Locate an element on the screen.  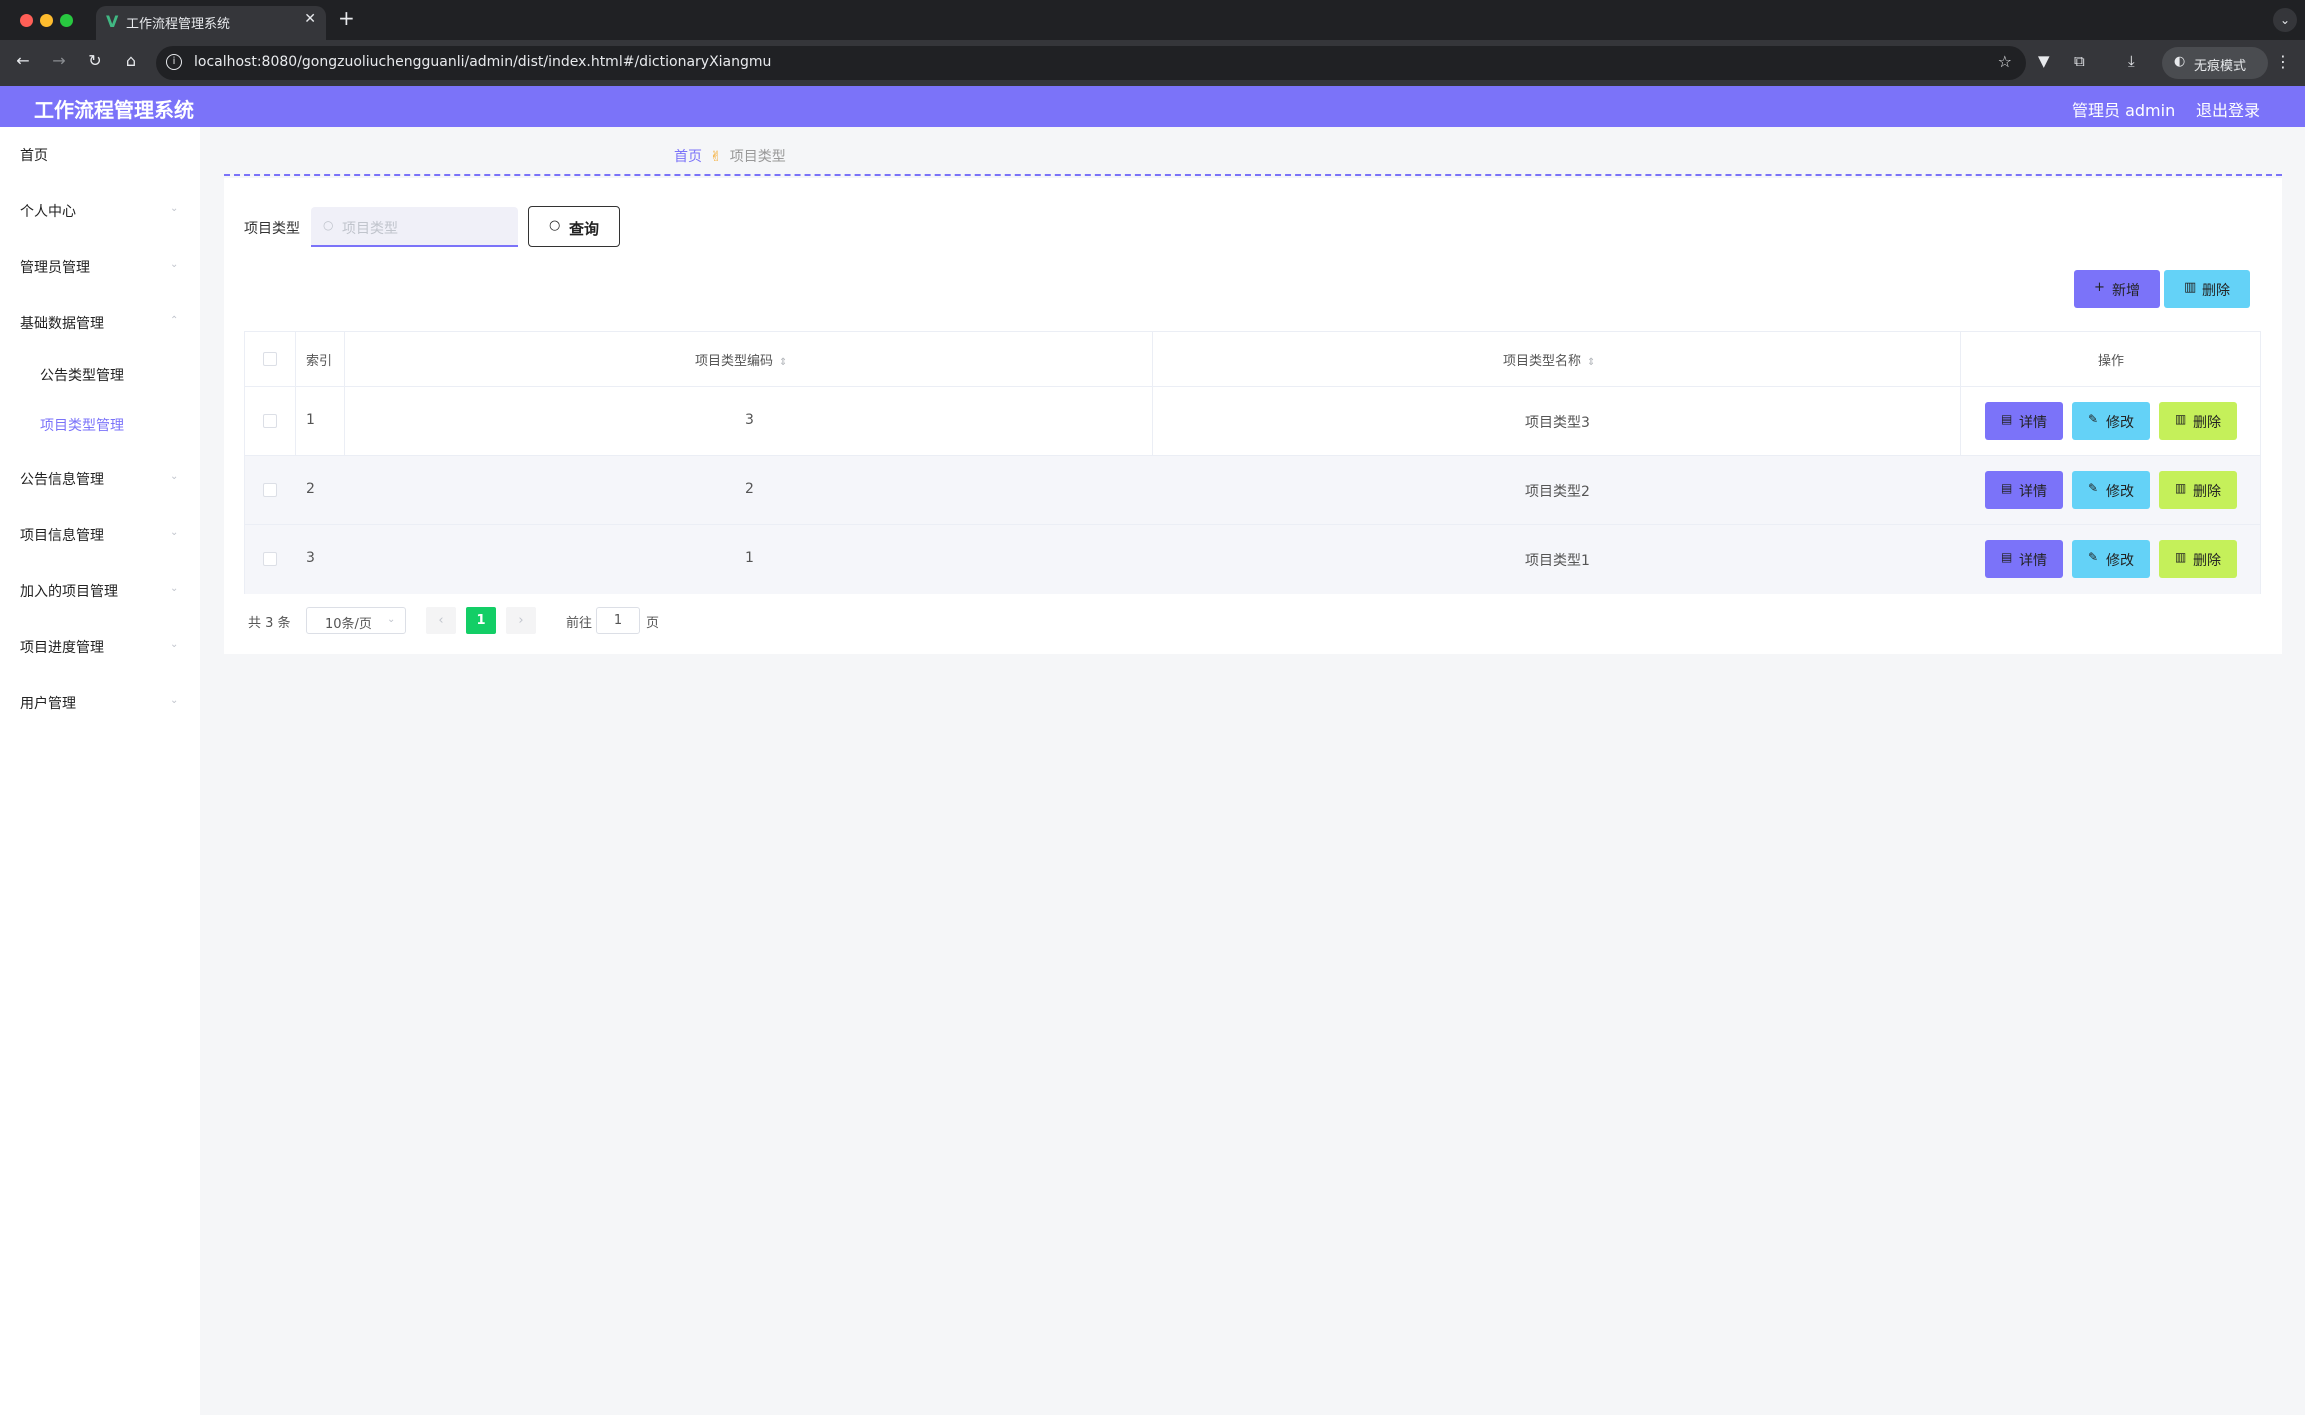
sidebar-item-basic-data: 基础数据管理 is located at coordinates (62, 323).